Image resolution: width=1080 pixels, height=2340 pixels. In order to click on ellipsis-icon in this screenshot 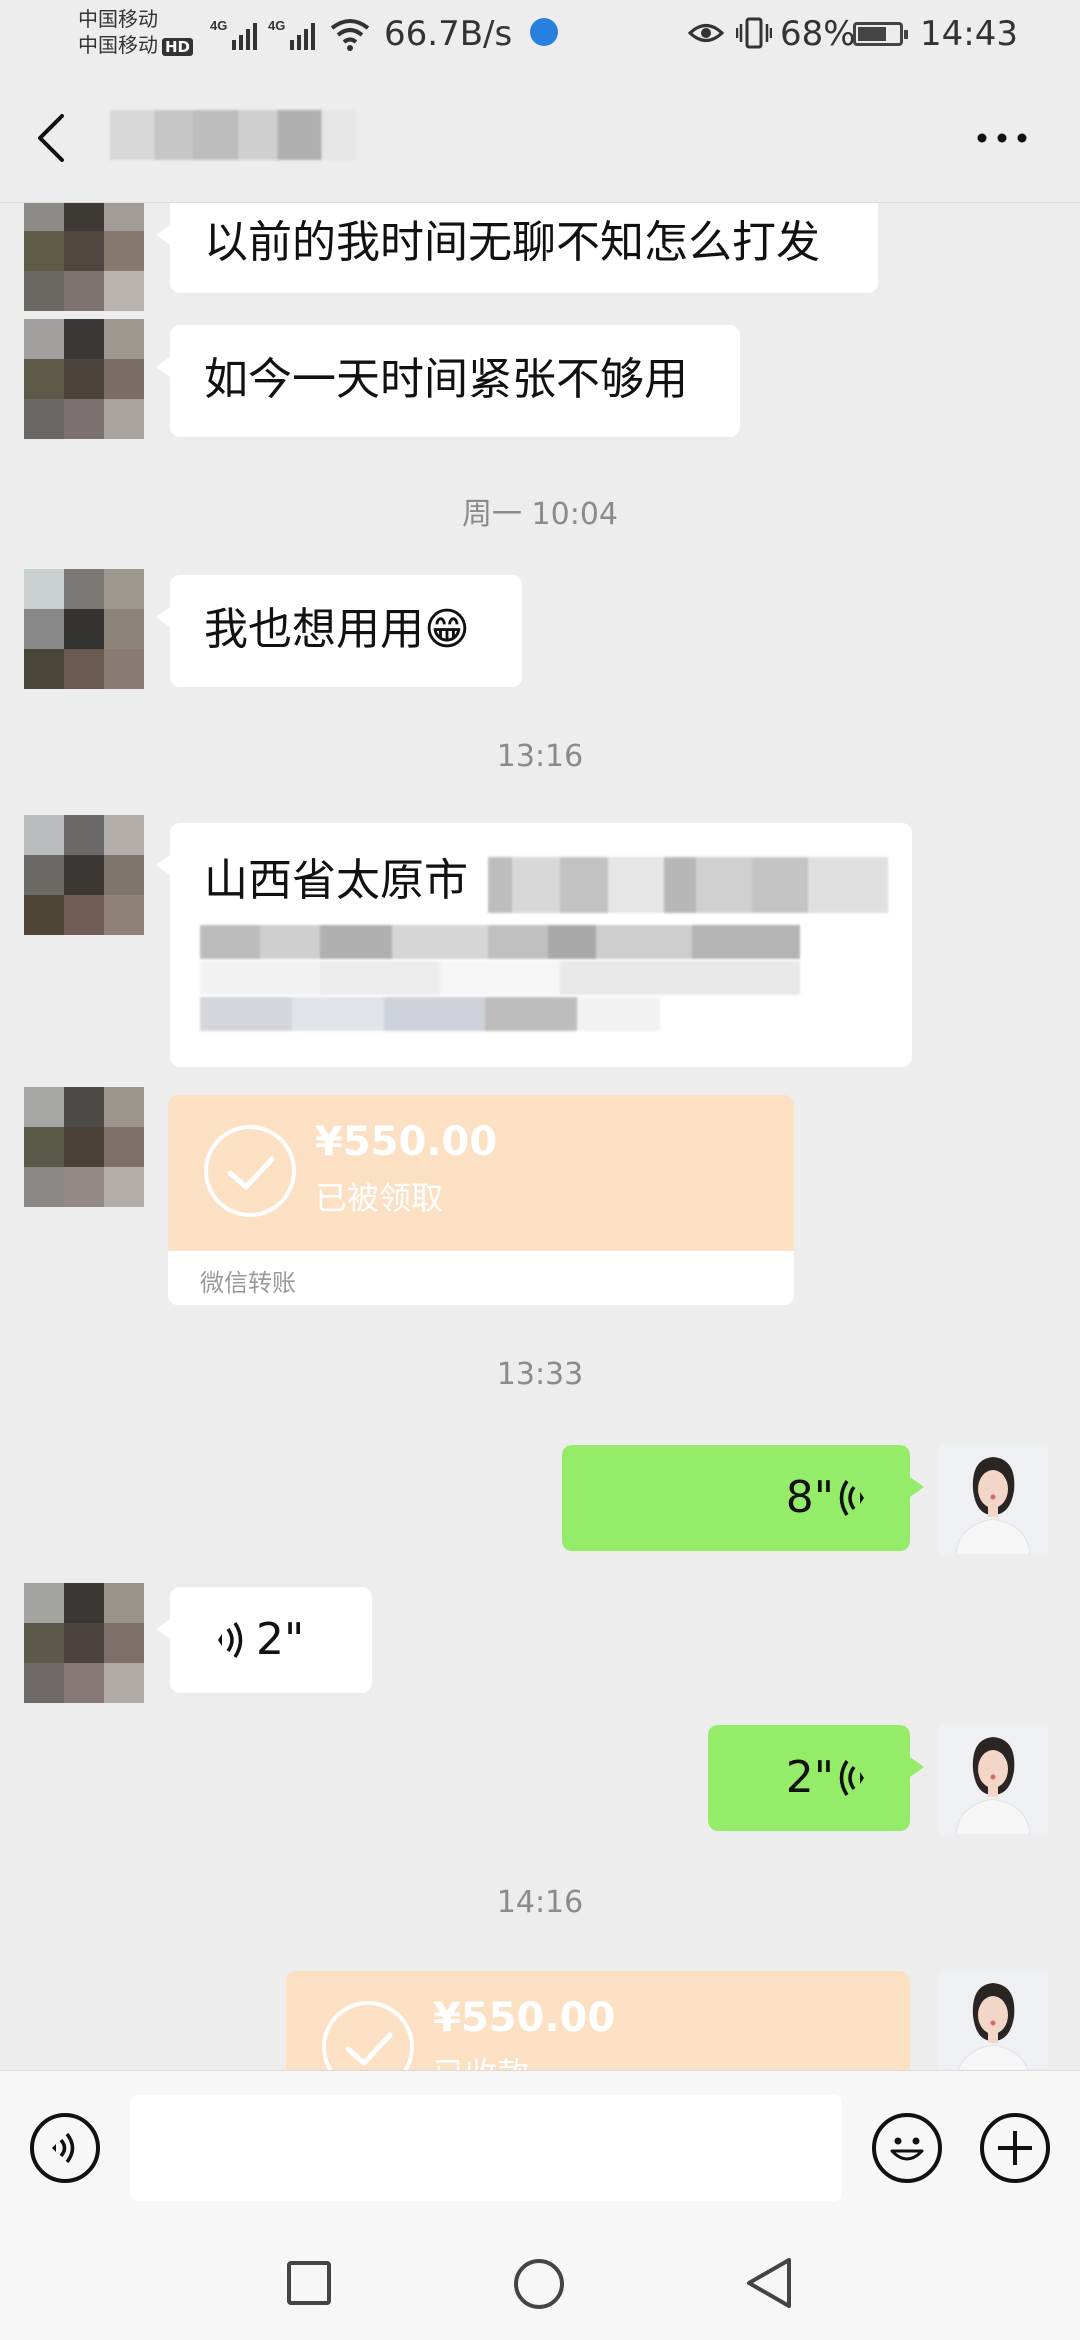, I will do `click(1002, 138)`.